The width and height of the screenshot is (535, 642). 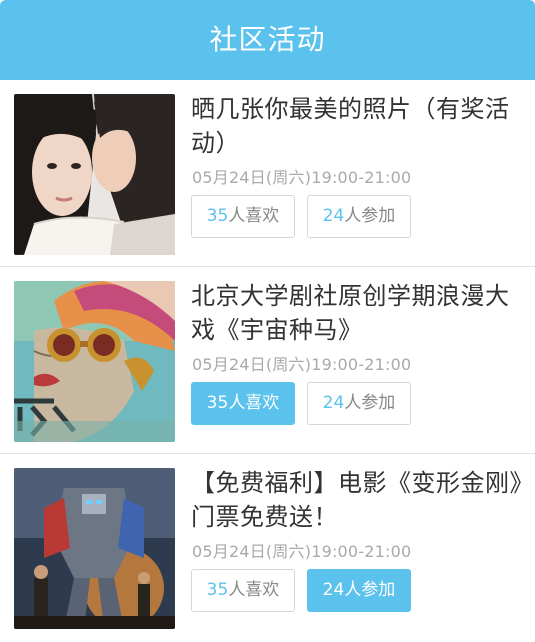 What do you see at coordinates (357, 313) in the screenshot?
I see `activity-title: 北京大学剧社原创学期浪漫大戏《宇宙种马》` at bounding box center [357, 313].